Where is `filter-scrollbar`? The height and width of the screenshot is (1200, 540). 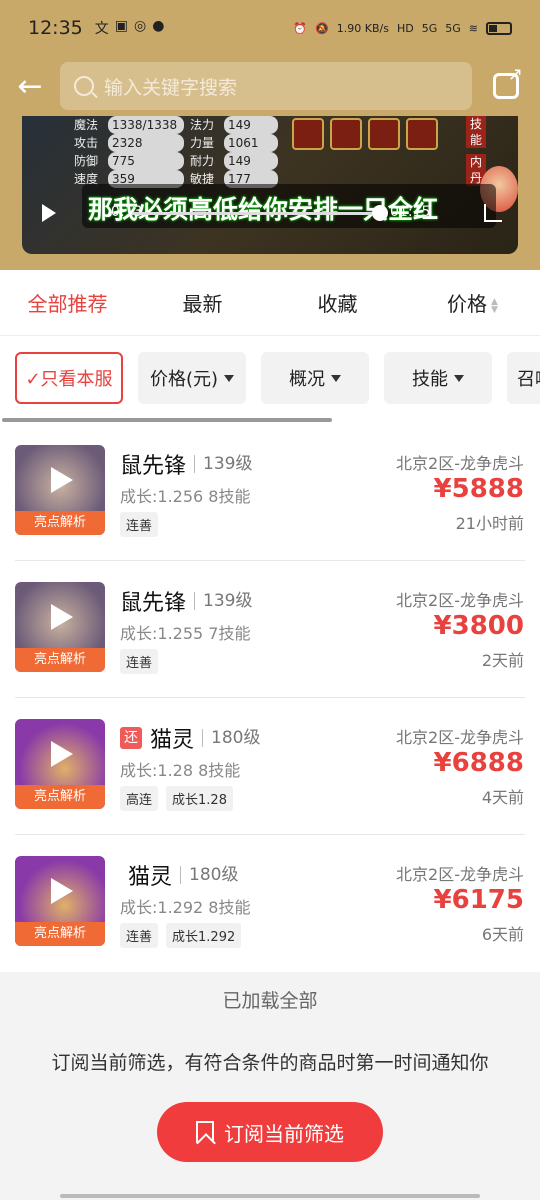
filter-scrollbar is located at coordinates (167, 420).